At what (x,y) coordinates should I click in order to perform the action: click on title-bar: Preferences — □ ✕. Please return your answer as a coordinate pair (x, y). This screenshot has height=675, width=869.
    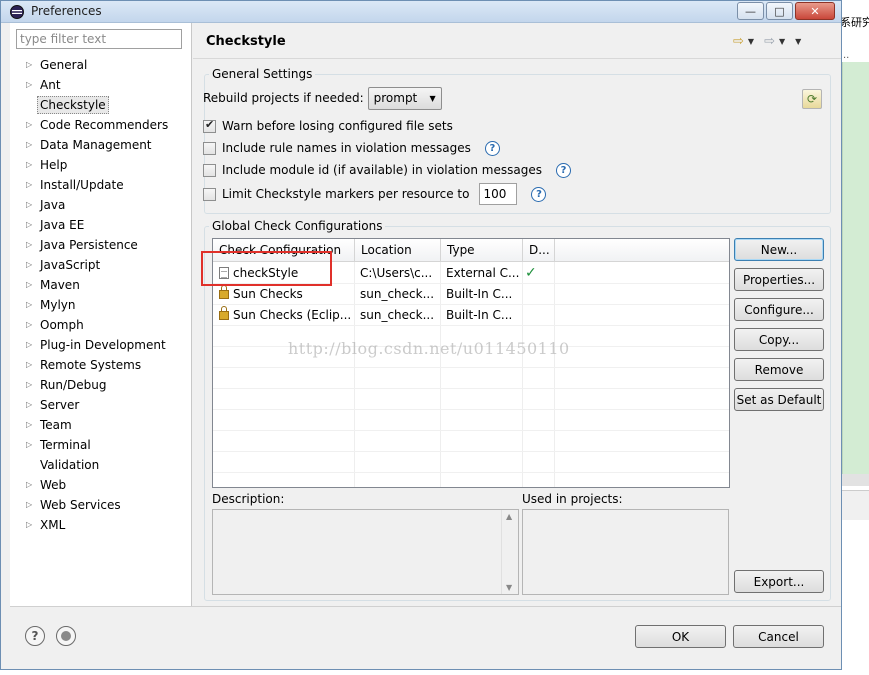
    Looking at the image, I should click on (421, 12).